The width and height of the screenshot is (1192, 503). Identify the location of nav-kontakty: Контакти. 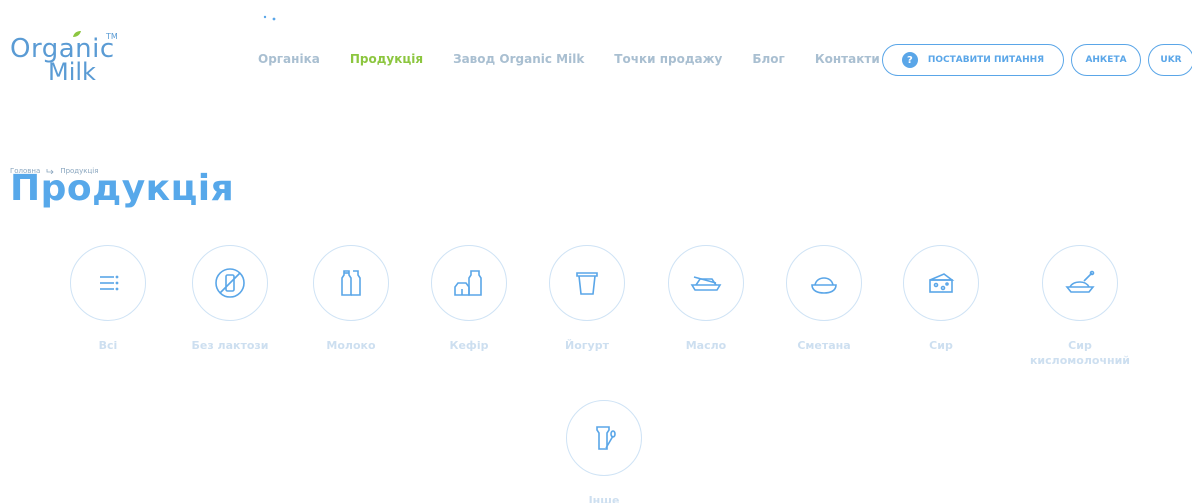
(847, 59).